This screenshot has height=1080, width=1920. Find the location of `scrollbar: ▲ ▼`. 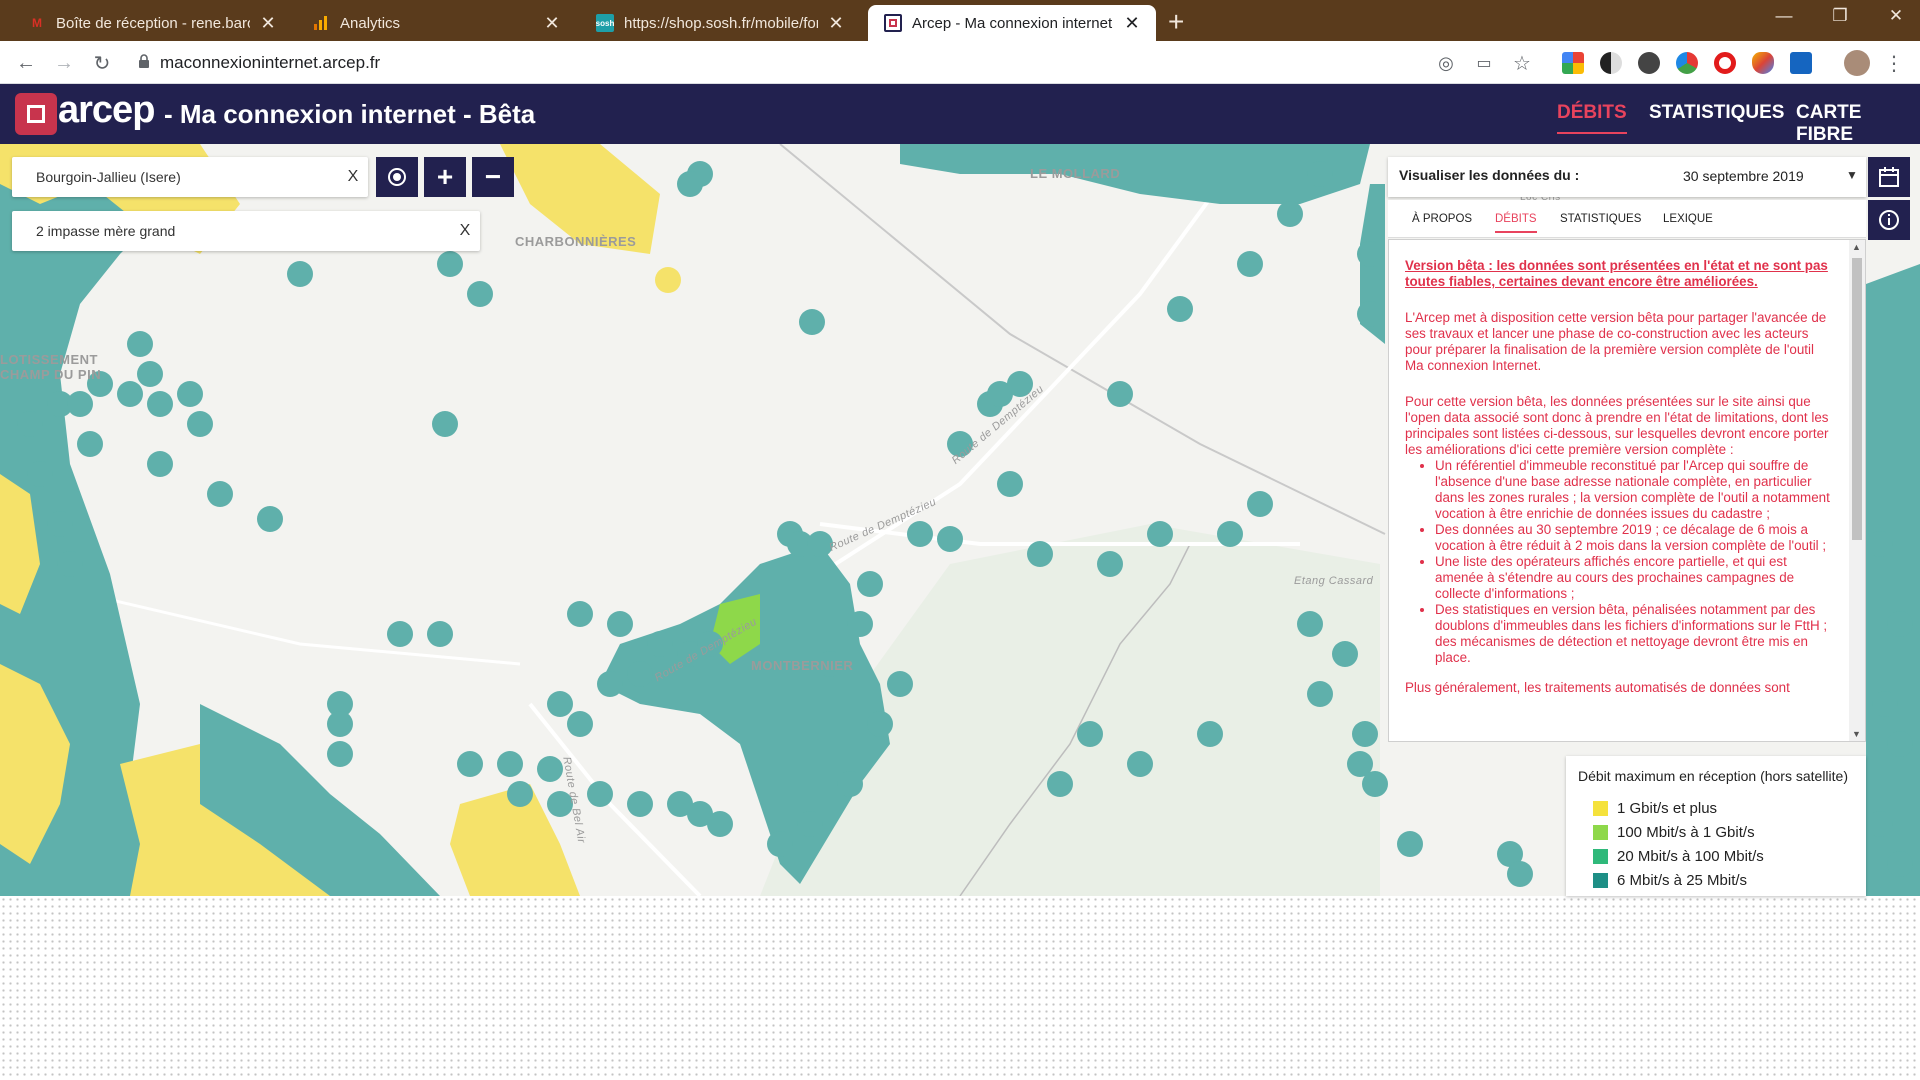

scrollbar: ▲ ▼ is located at coordinates (1857, 490).